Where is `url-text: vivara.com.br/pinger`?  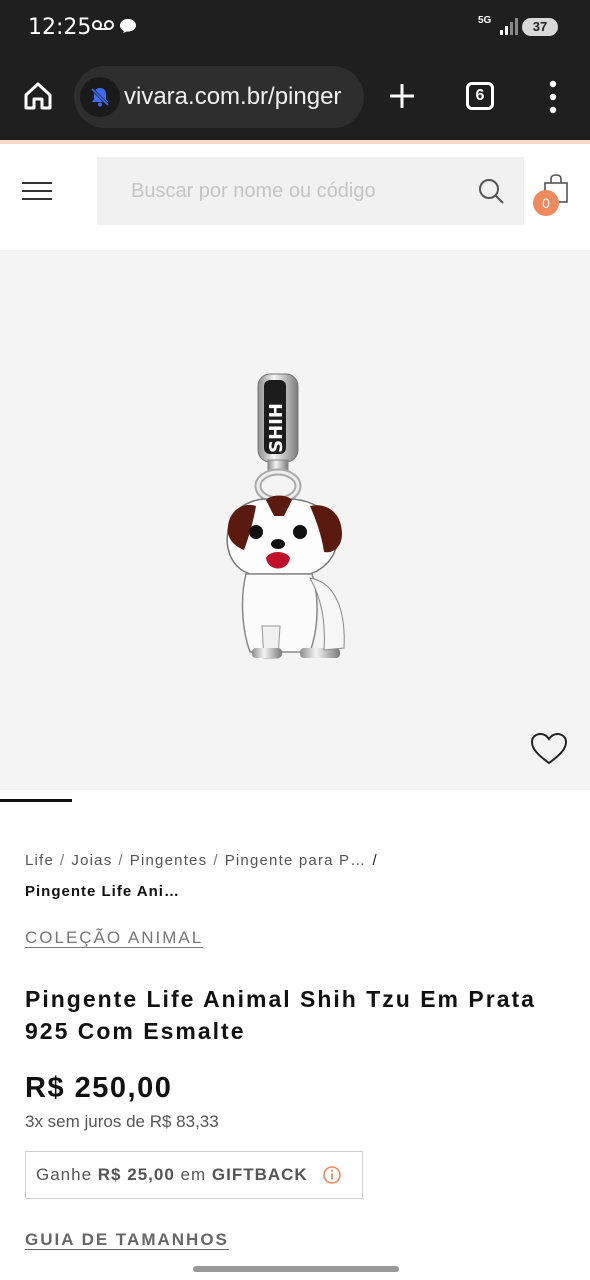
url-text: vivara.com.br/pinger is located at coordinates (233, 96).